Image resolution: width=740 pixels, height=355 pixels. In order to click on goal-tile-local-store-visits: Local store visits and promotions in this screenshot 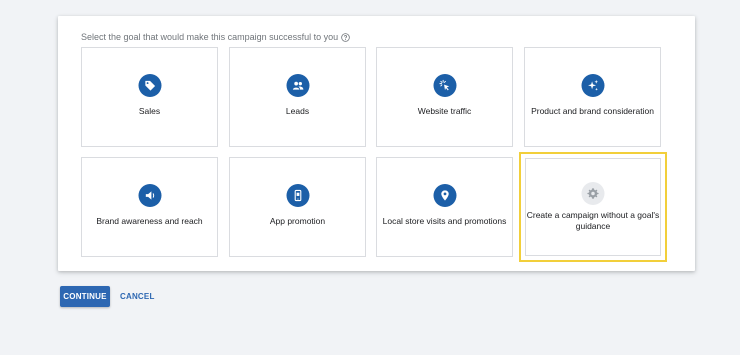, I will do `click(444, 207)`.